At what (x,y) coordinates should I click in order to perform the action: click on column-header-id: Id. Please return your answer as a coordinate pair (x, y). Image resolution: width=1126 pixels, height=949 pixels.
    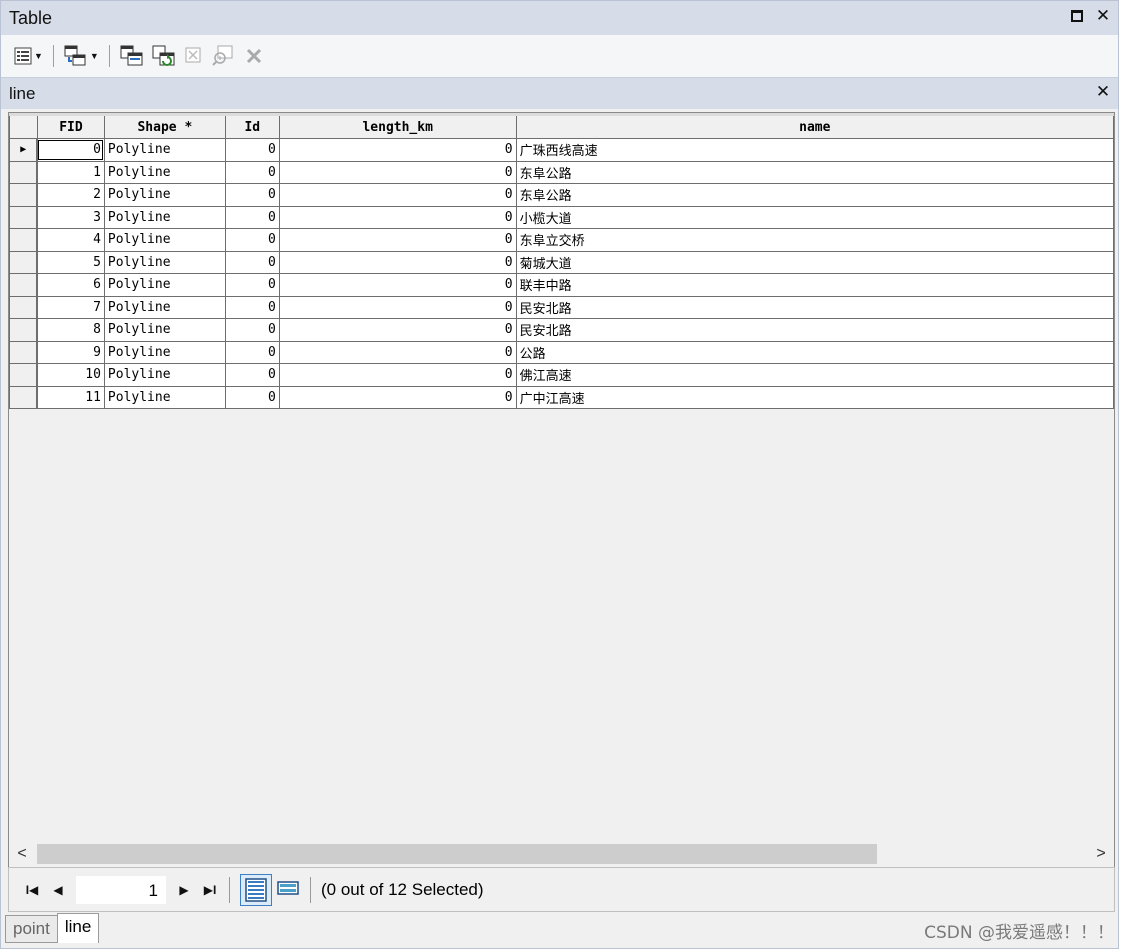
    Looking at the image, I should click on (252, 126).